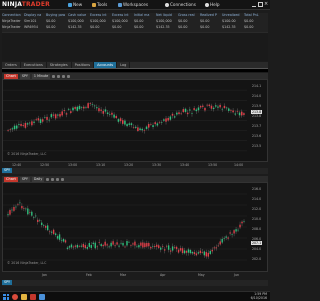  What do you see at coordinates (24, 296) in the screenshot?
I see `explorer-icon` at bounding box center [24, 296].